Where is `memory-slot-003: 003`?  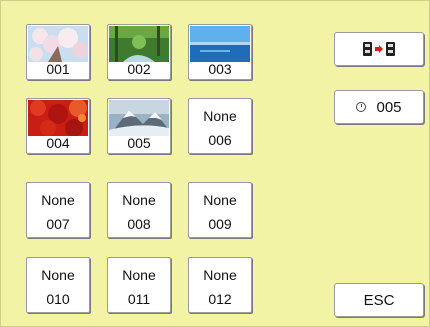 memory-slot-003: 003 is located at coordinates (220, 52).